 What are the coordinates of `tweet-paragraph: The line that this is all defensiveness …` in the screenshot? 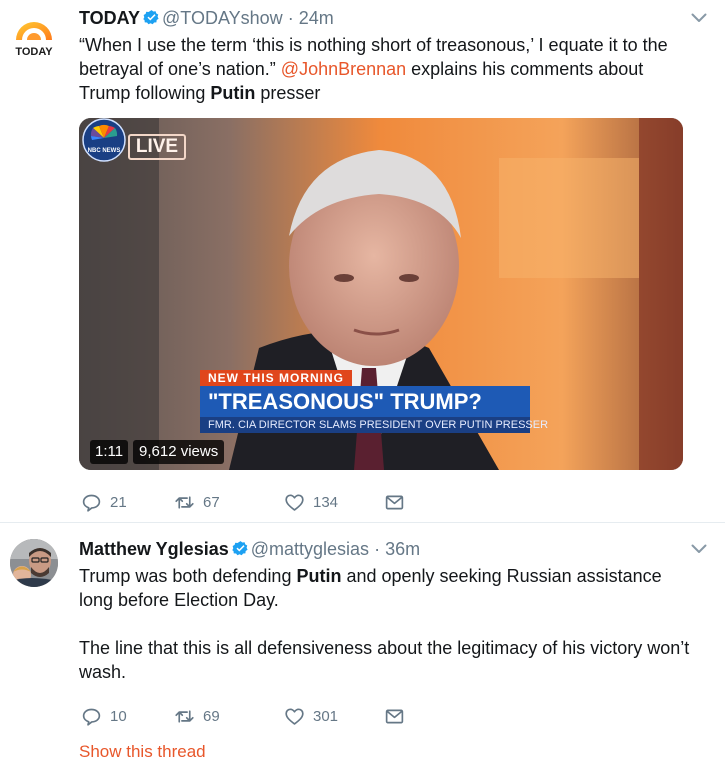 It's located at (384, 660).